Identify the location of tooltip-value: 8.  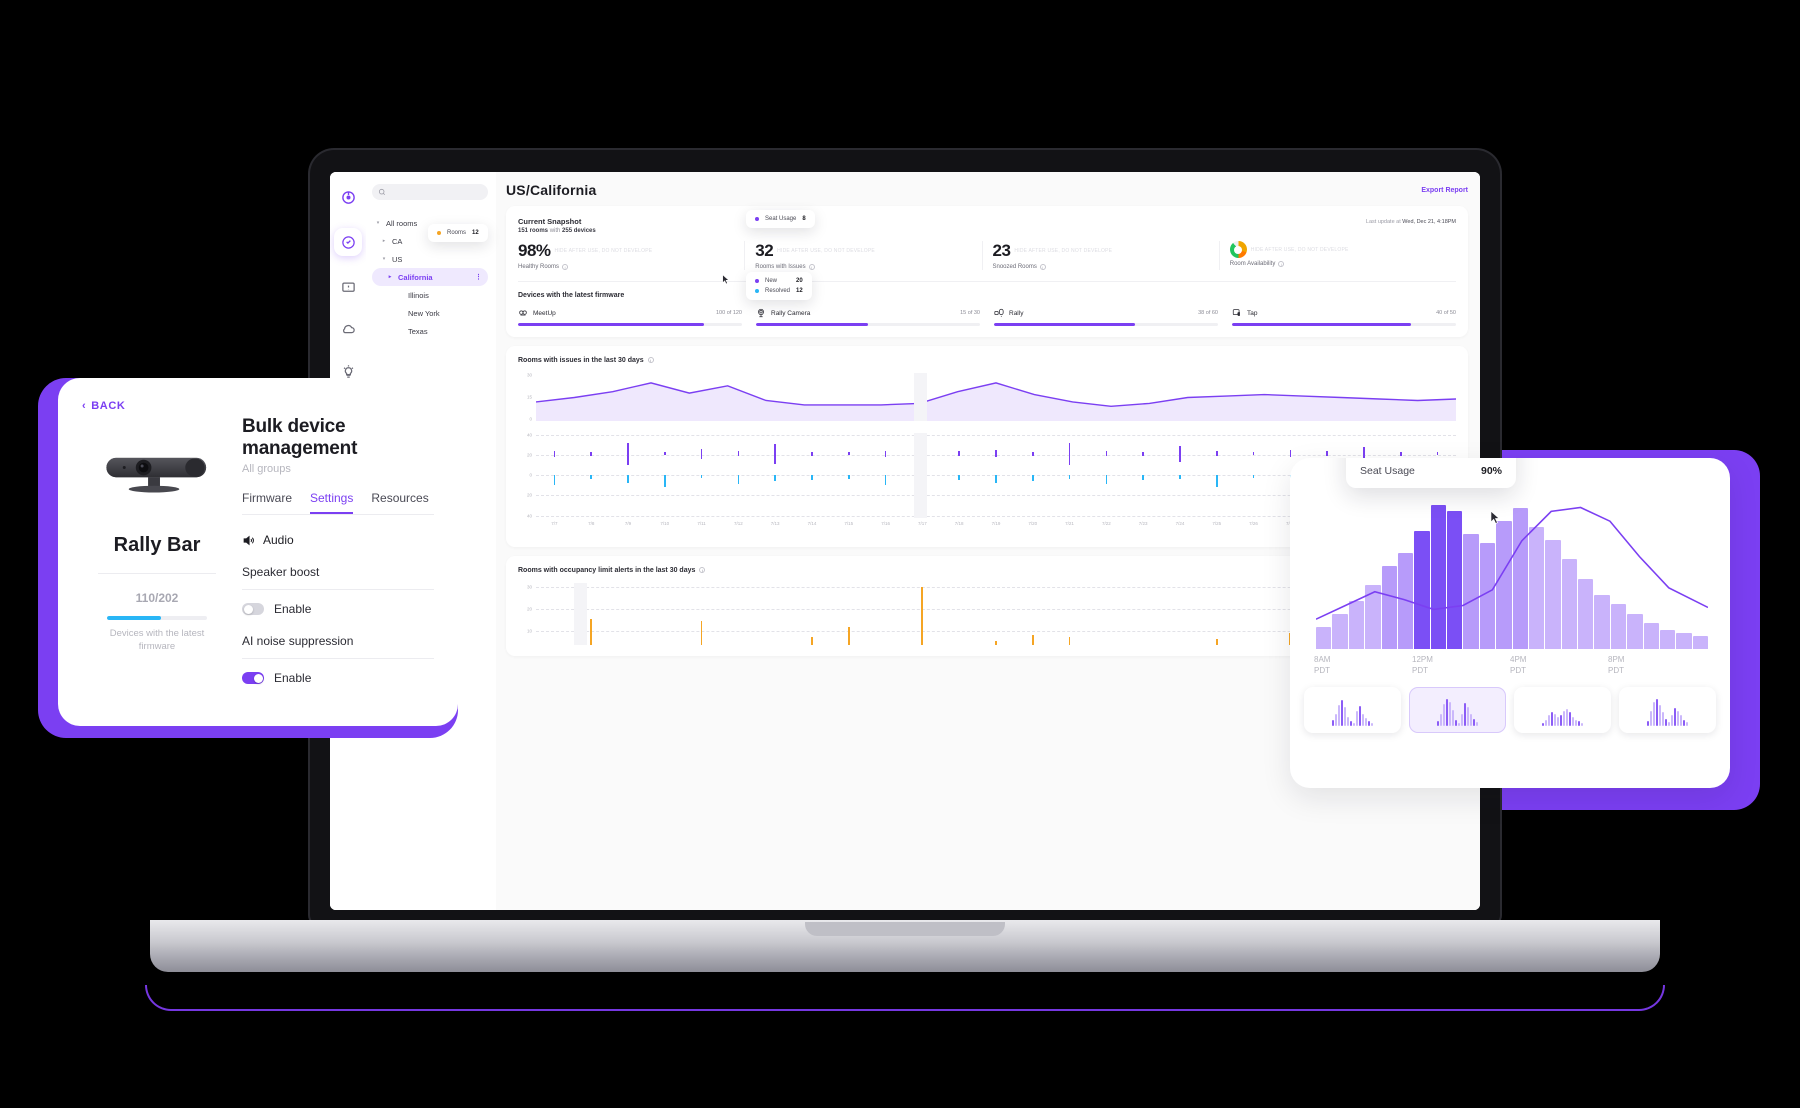
(804, 219).